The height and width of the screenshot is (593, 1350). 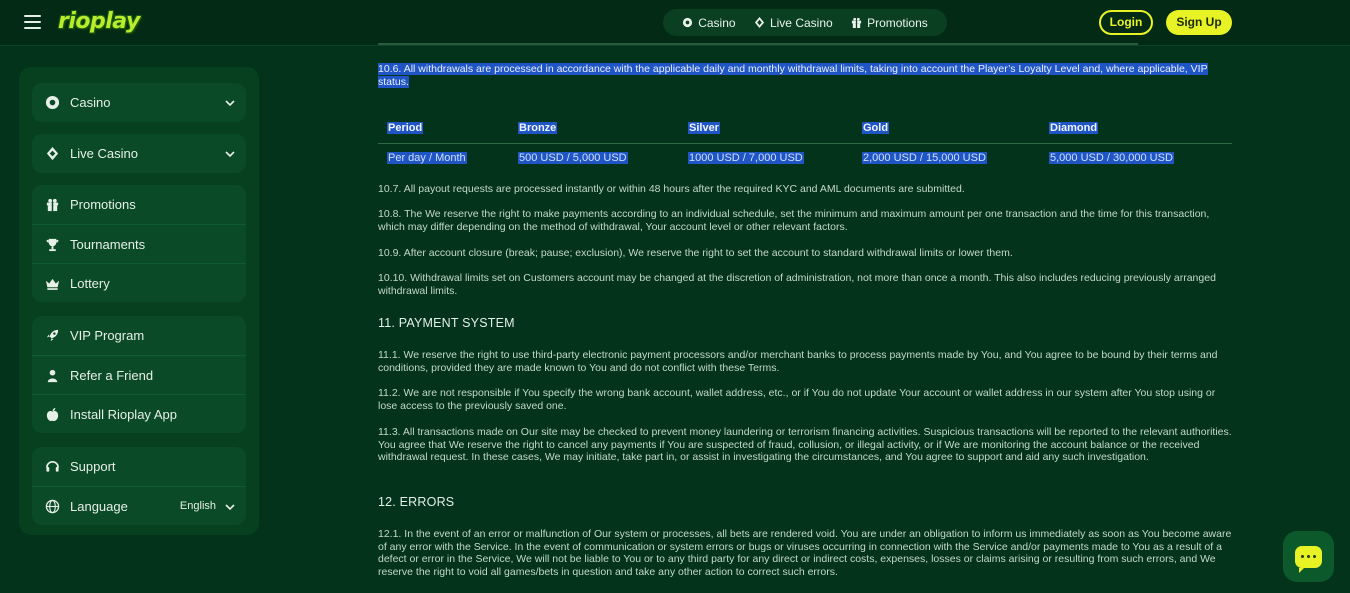 What do you see at coordinates (573, 158) in the screenshot?
I see `table-cell: 500 USD / 5,000 USD` at bounding box center [573, 158].